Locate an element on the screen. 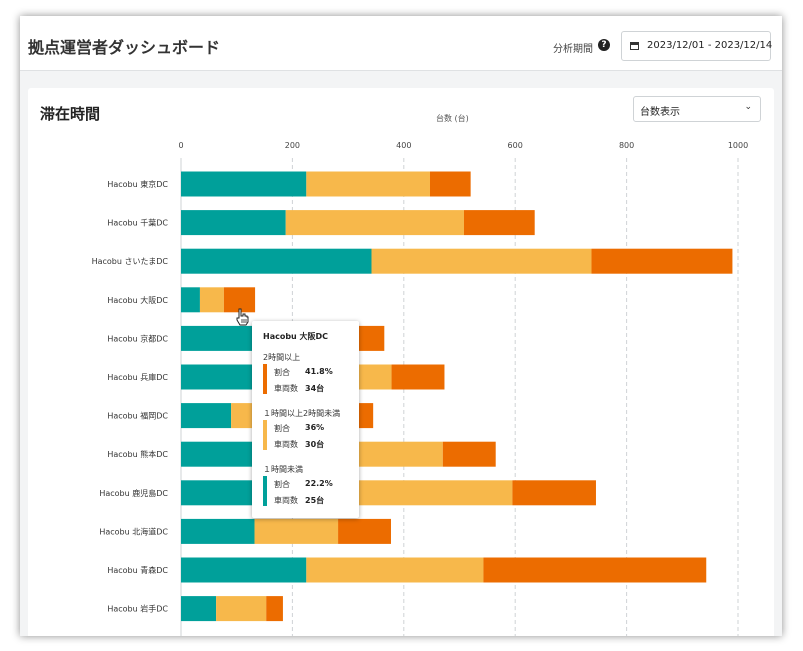 The width and height of the screenshot is (803, 651). period-label: 分析期間 is located at coordinates (573, 49).